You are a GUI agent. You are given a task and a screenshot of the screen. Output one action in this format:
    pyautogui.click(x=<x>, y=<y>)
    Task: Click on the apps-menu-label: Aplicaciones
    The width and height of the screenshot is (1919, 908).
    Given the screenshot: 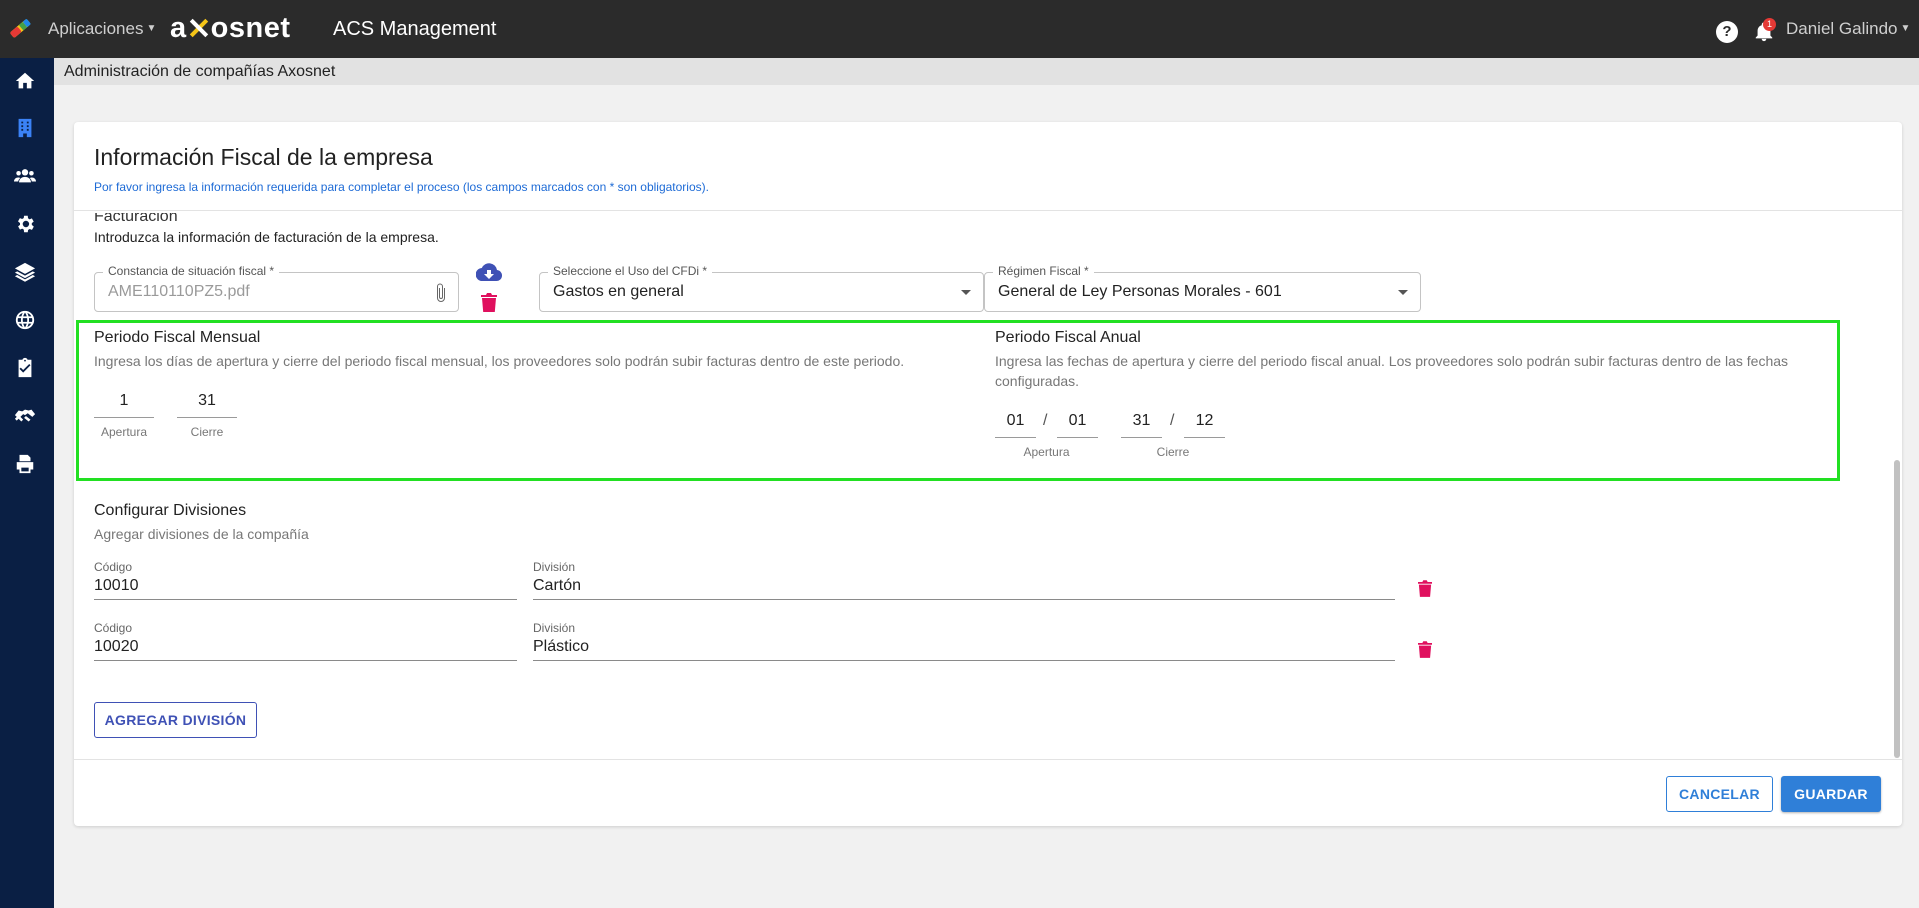 What is the action you would take?
    pyautogui.click(x=96, y=28)
    